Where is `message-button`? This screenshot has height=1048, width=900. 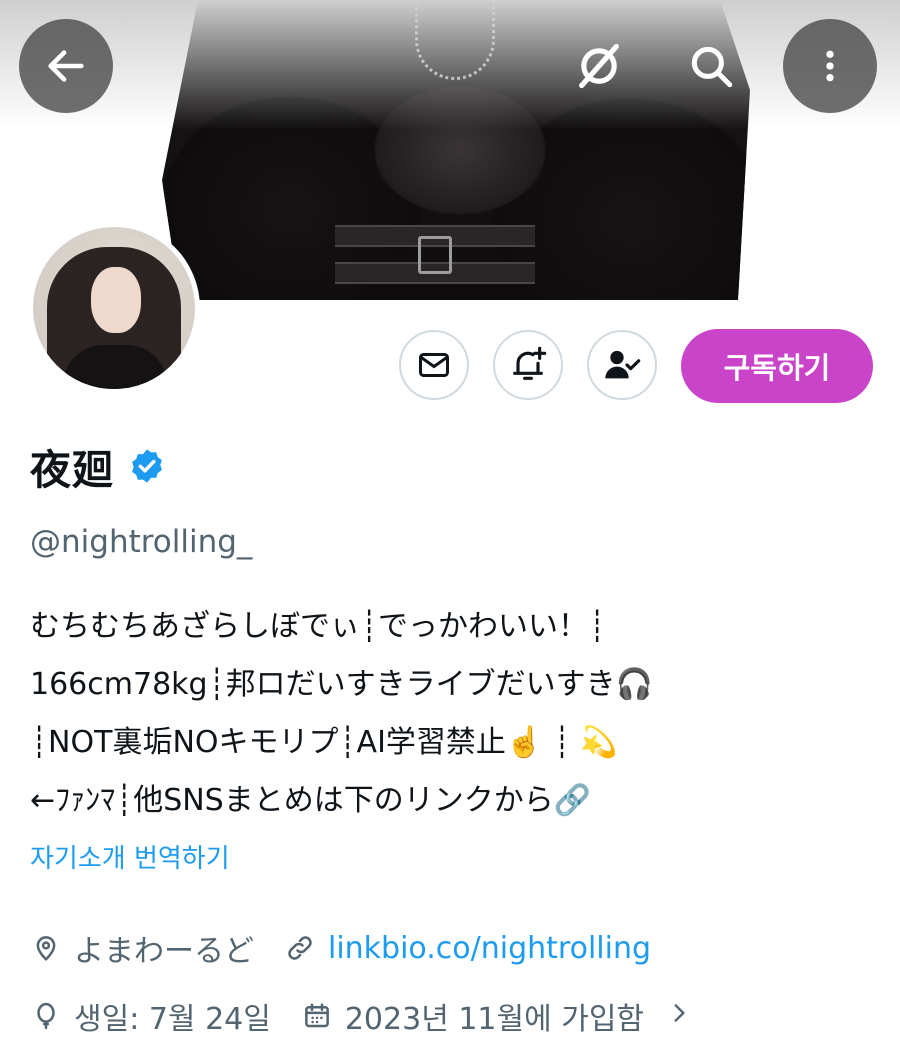
message-button is located at coordinates (434, 365).